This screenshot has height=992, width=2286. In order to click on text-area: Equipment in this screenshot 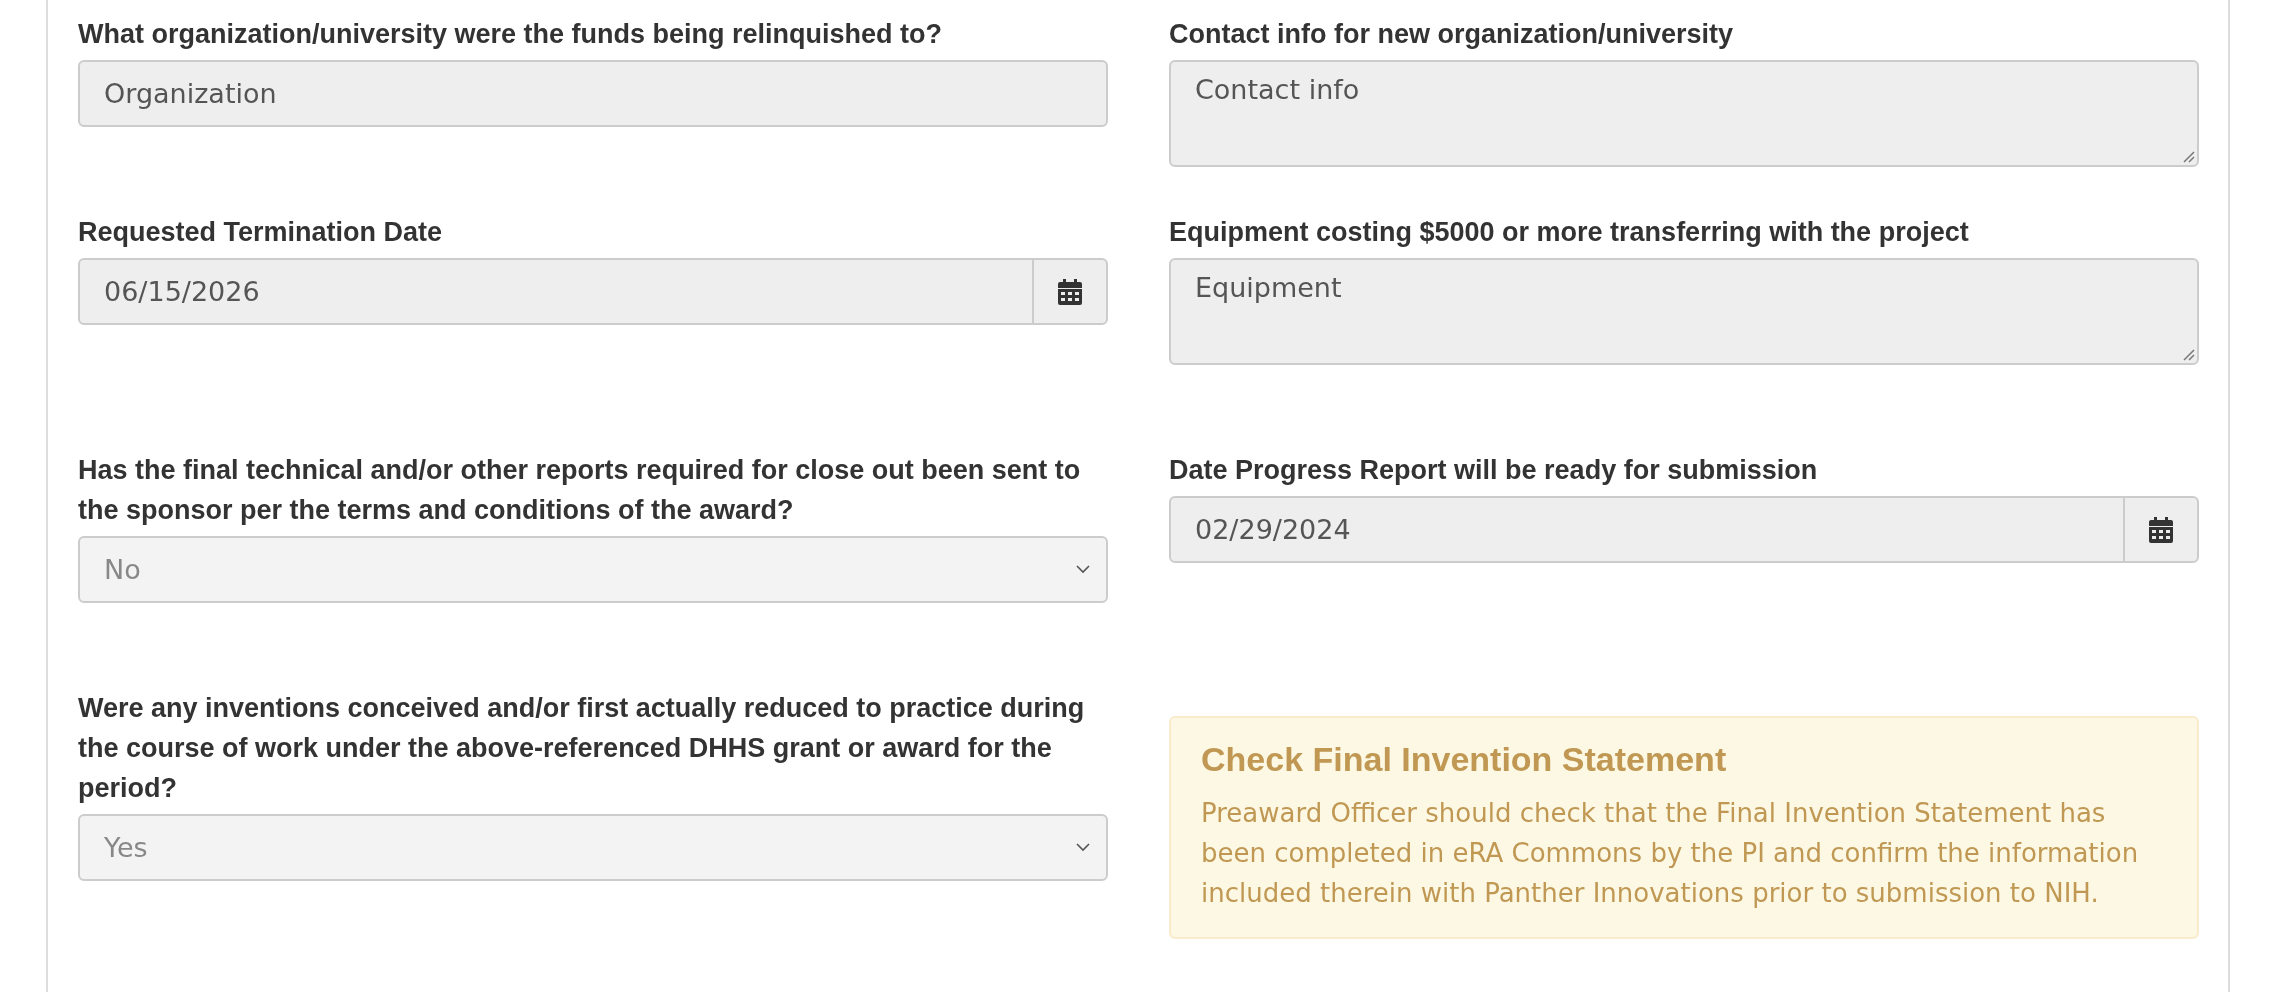, I will do `click(1684, 311)`.